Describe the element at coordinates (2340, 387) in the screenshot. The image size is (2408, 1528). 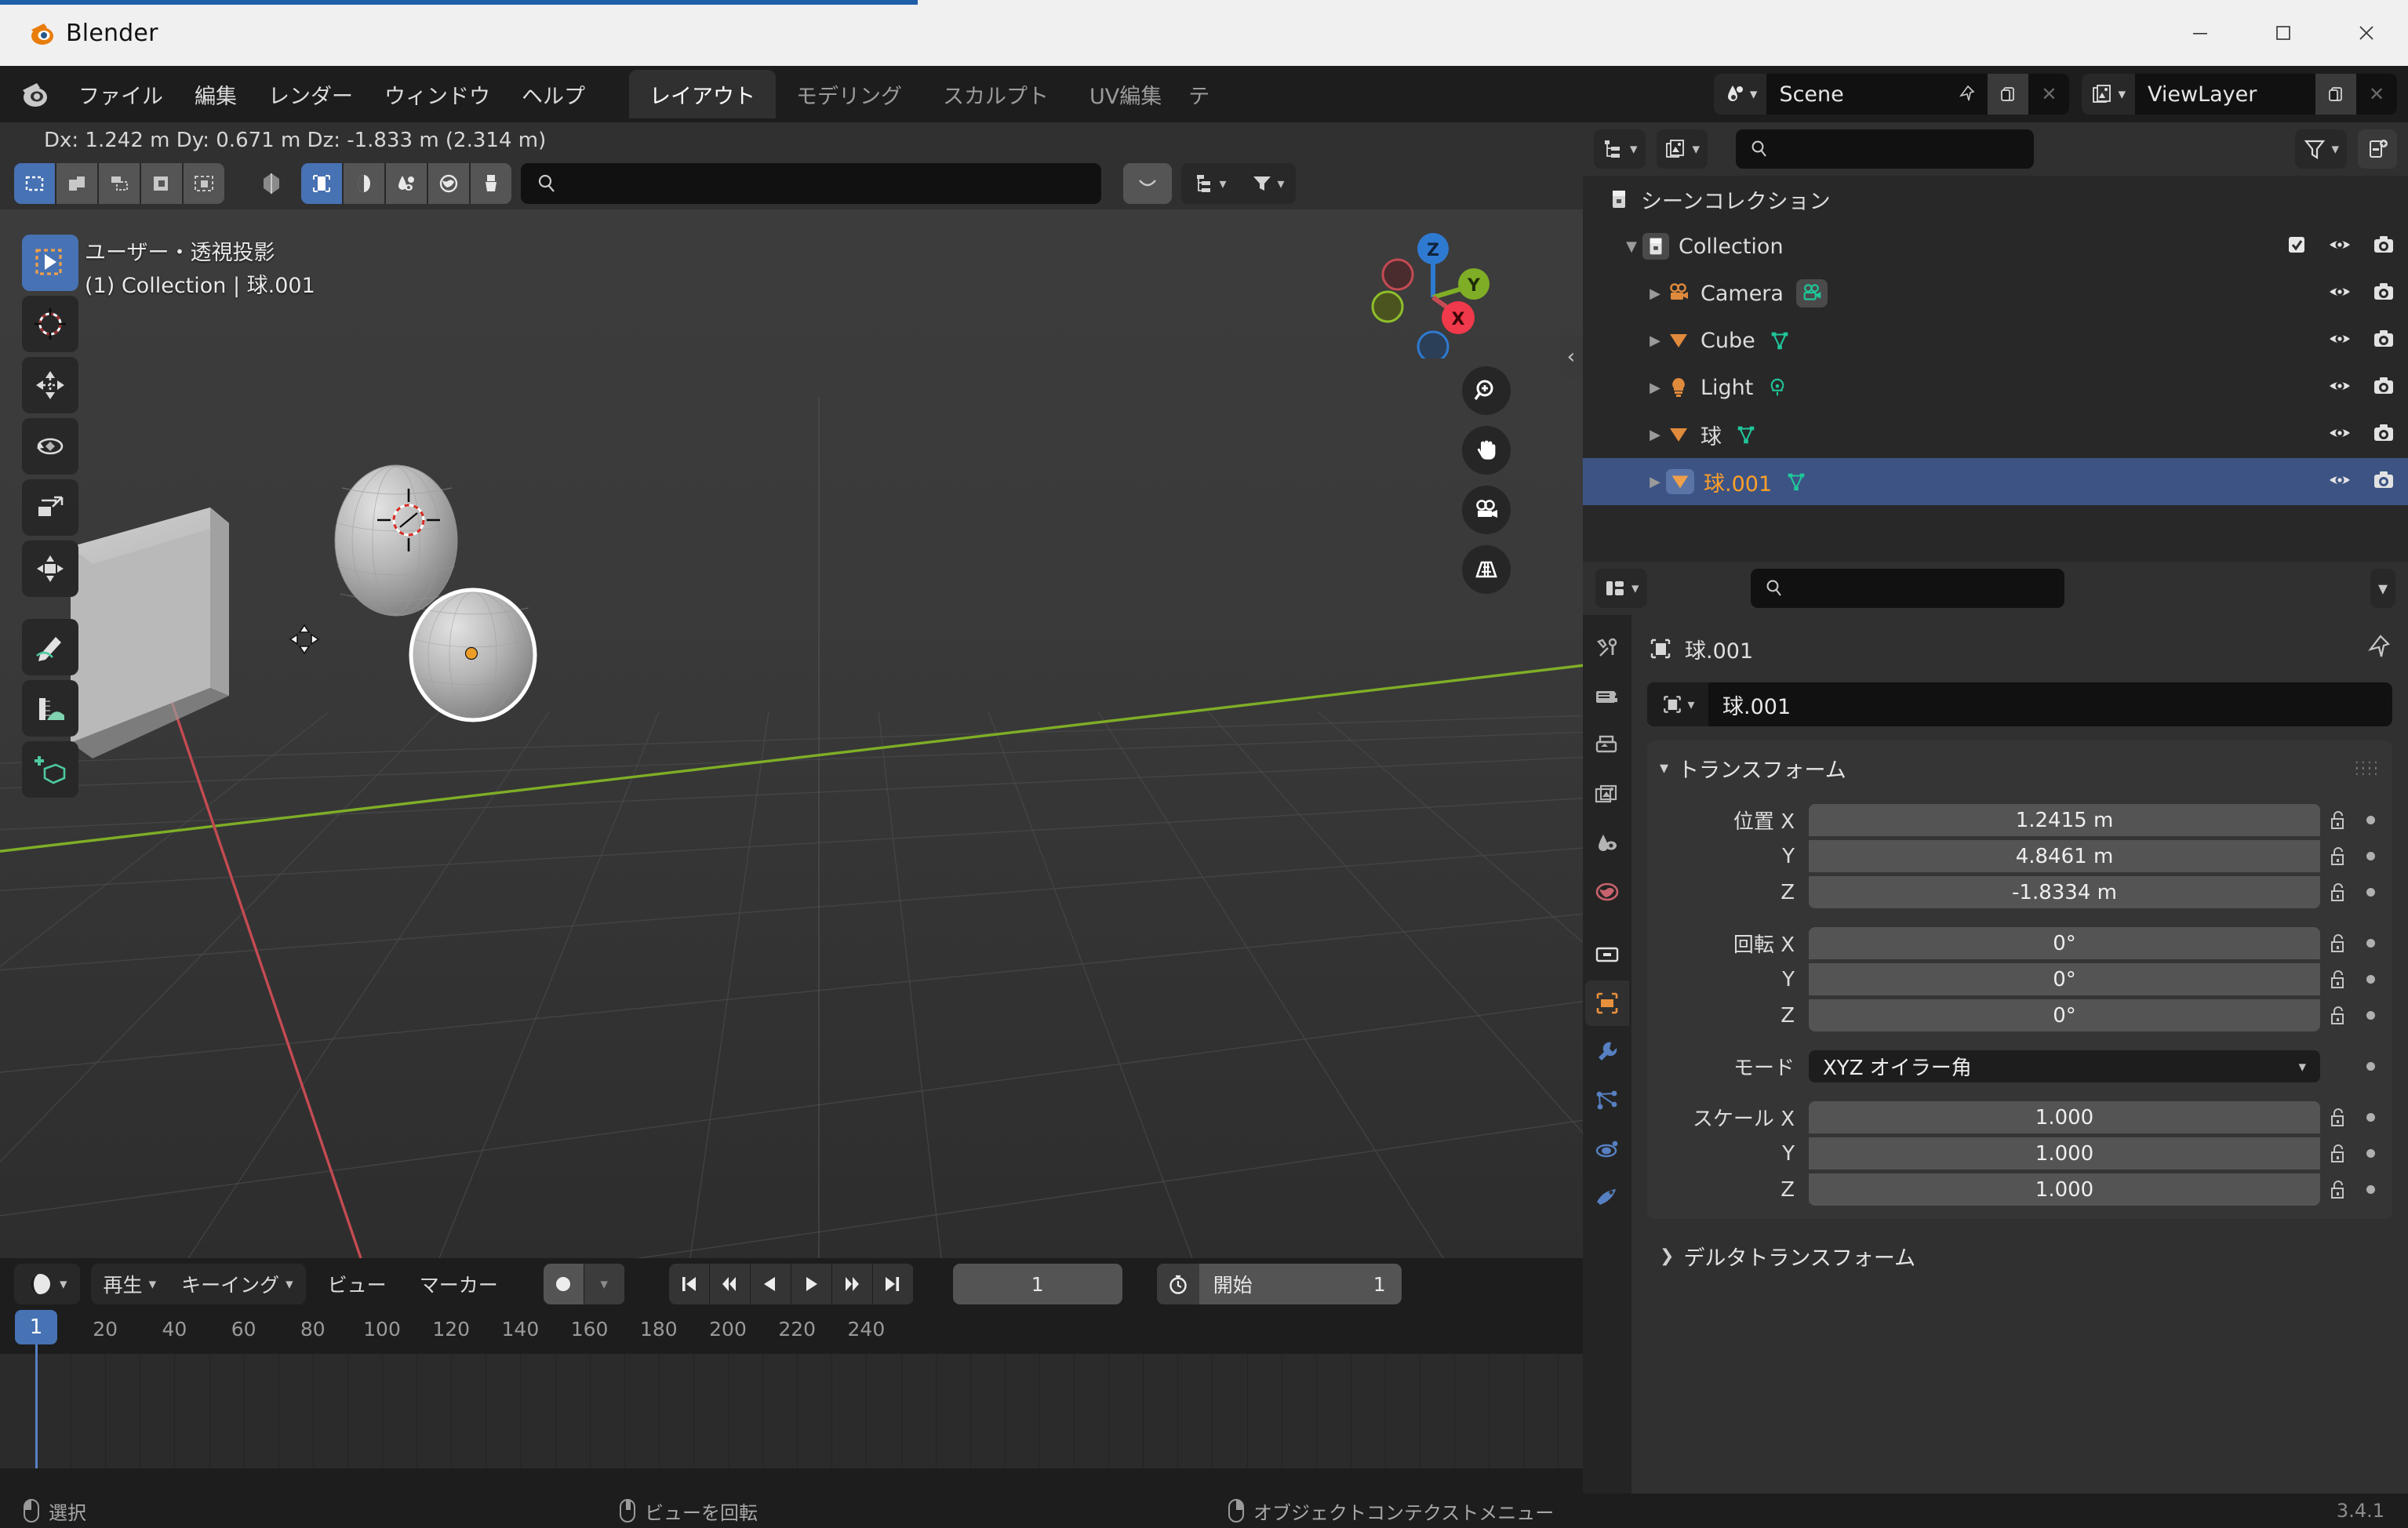
I see `hide-in-viewport-eye-icon` at that location.